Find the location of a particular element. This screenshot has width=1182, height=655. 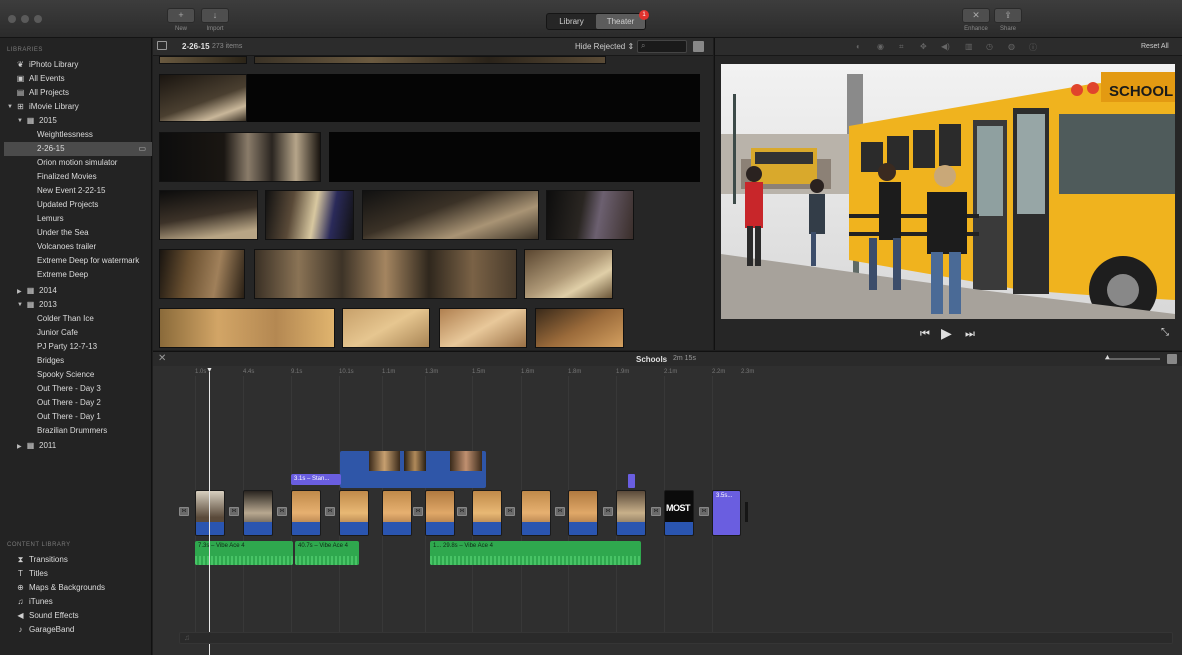

sidebar-item-out-there-1: Out There - Day 1 is located at coordinates (69, 417).